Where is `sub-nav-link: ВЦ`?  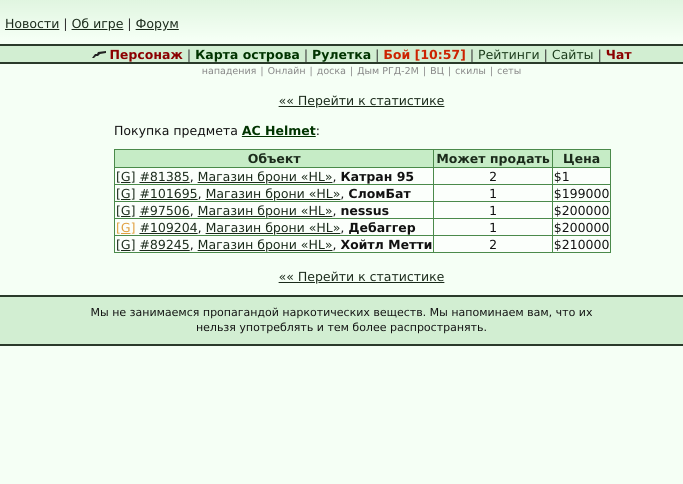
sub-nav-link: ВЦ is located at coordinates (437, 71).